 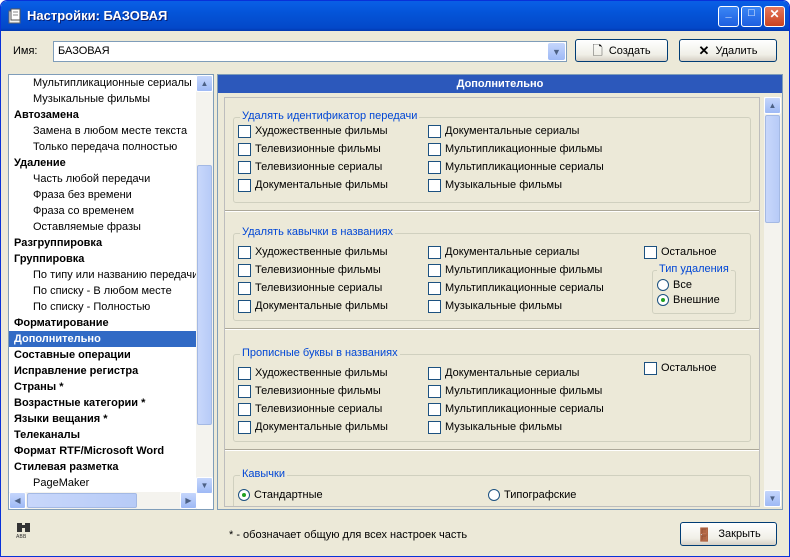 What do you see at coordinates (188, 500) in the screenshot?
I see `scroll-right-arrow-icon: ▶` at bounding box center [188, 500].